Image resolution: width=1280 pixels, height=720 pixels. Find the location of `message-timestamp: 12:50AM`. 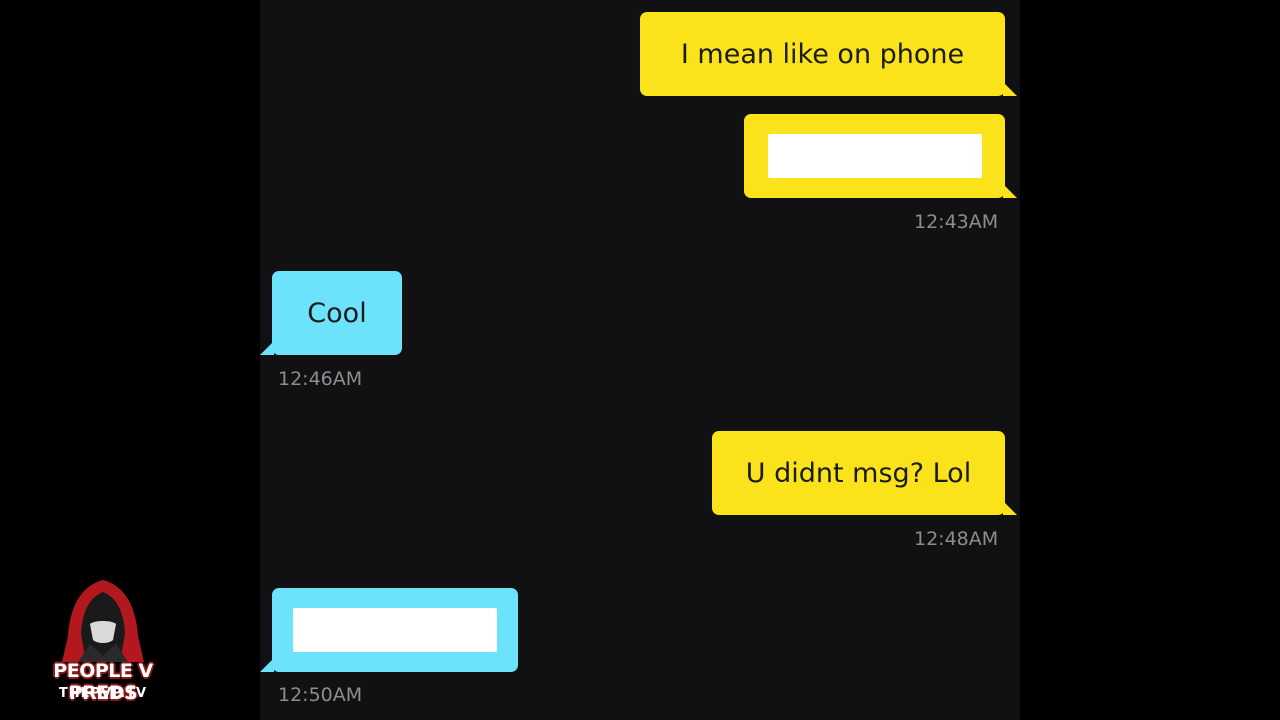

message-timestamp: 12:50AM is located at coordinates (320, 695).